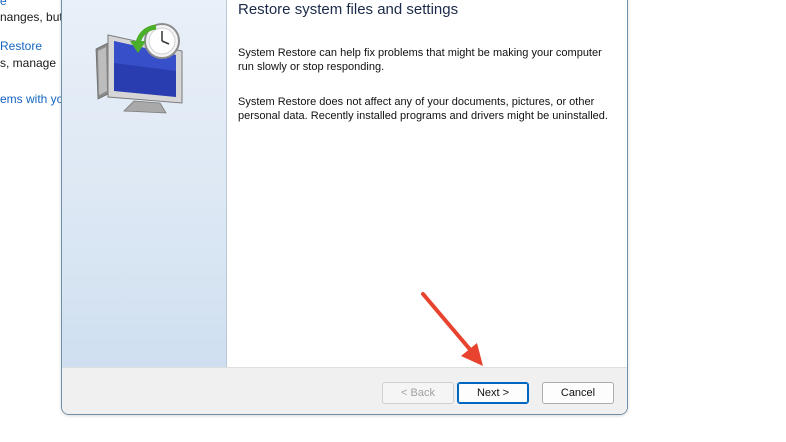  What do you see at coordinates (31, 17) in the screenshot?
I see `bg-text-fragment: nanges, but` at bounding box center [31, 17].